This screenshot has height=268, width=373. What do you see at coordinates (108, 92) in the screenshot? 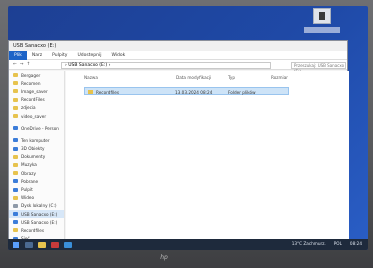
I see `file-name: Recordfiles` at bounding box center [108, 92].